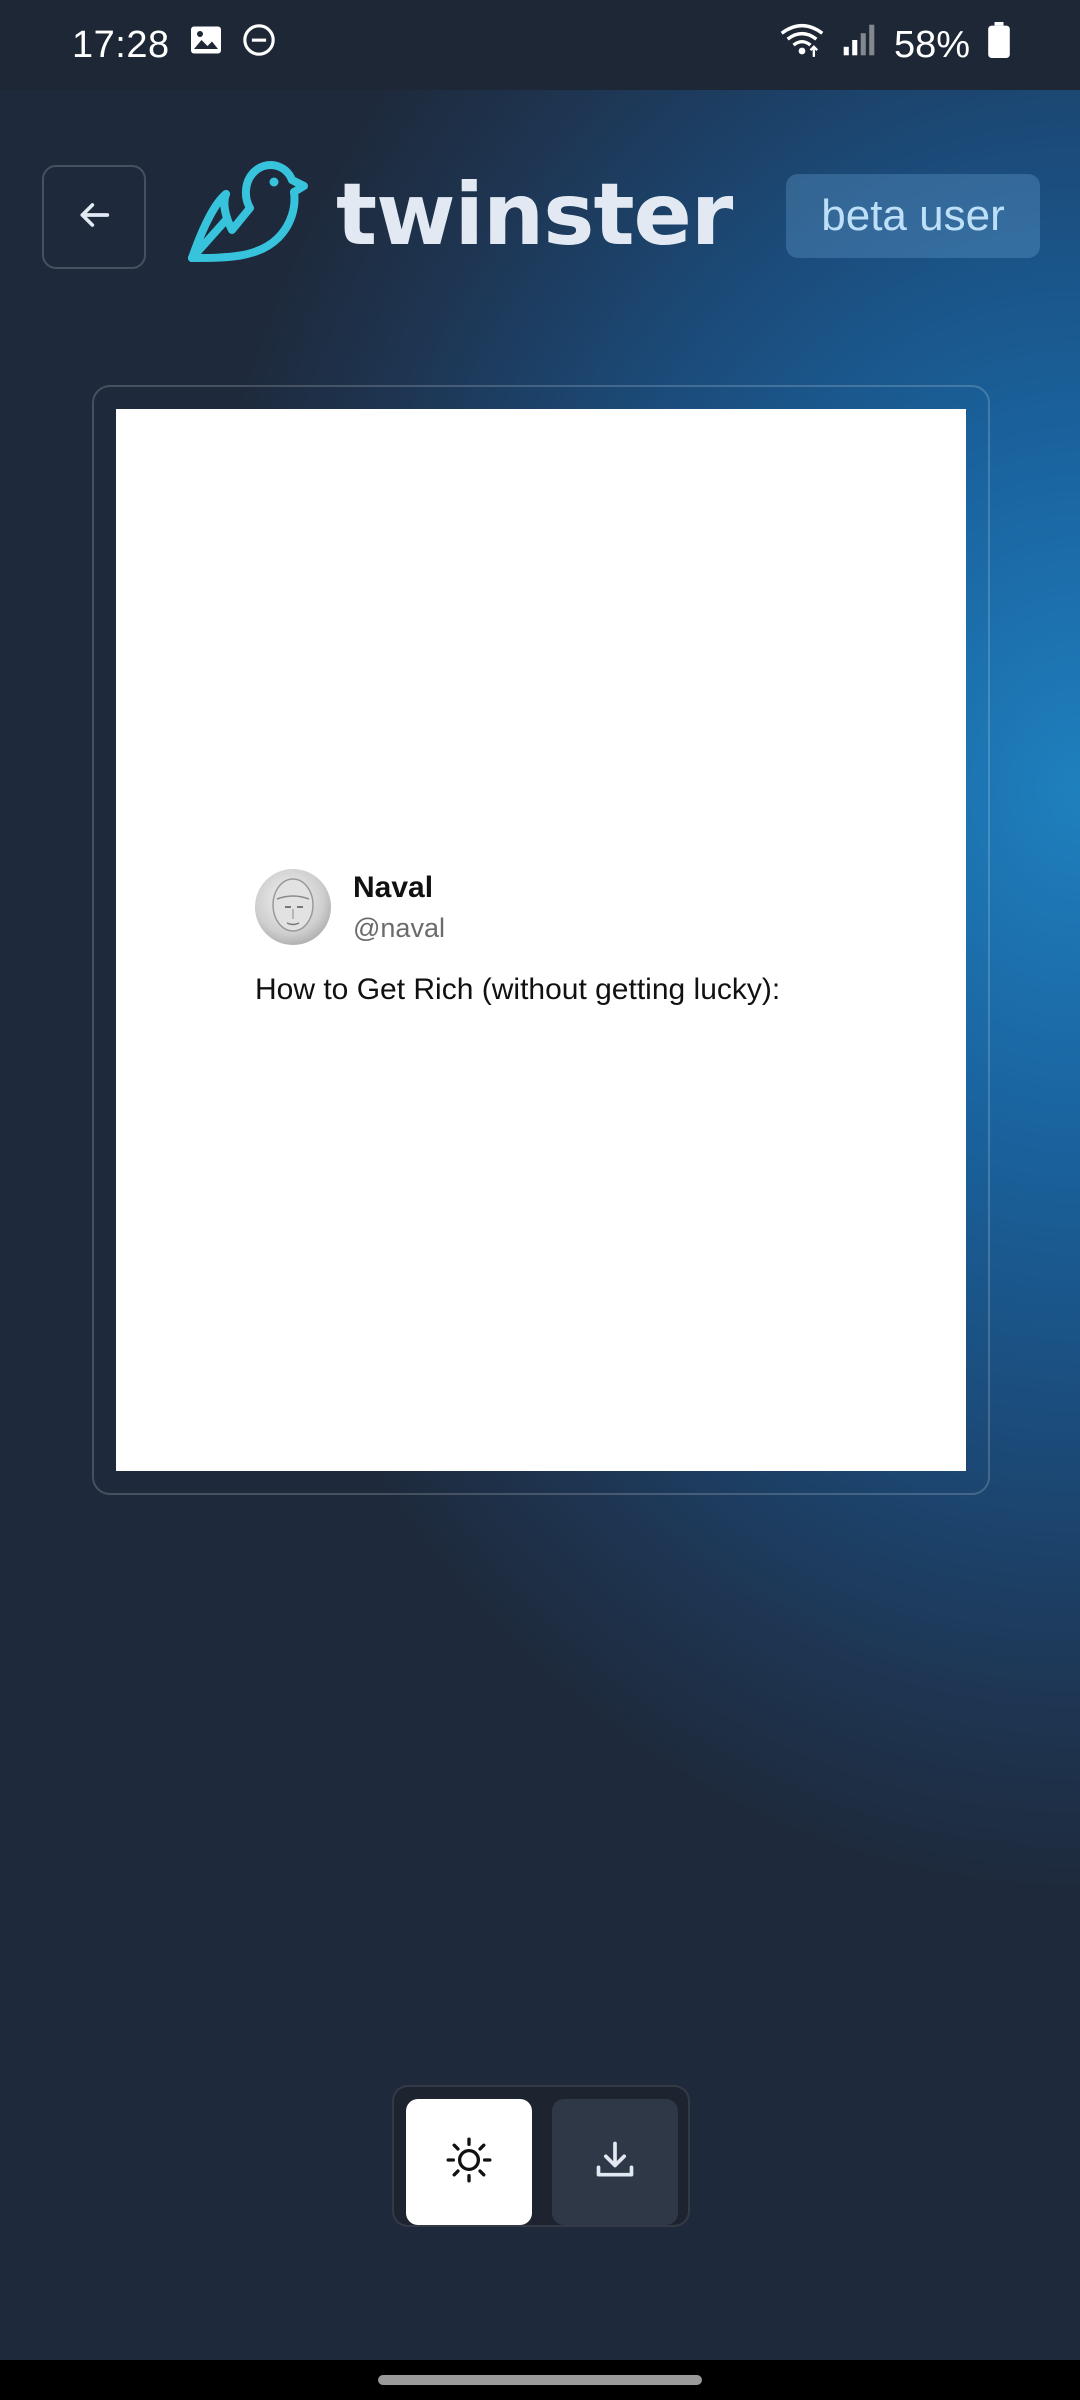  What do you see at coordinates (293, 907) in the screenshot?
I see `avatar` at bounding box center [293, 907].